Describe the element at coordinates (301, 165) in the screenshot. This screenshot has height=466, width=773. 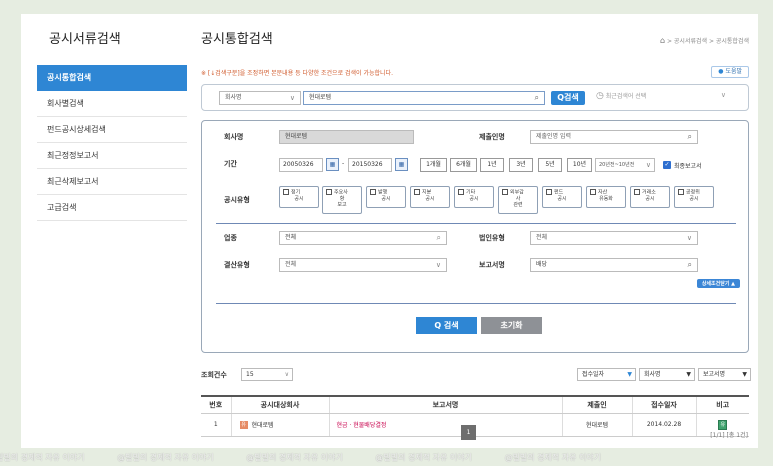
I see `date-from-input: 20050326` at that location.